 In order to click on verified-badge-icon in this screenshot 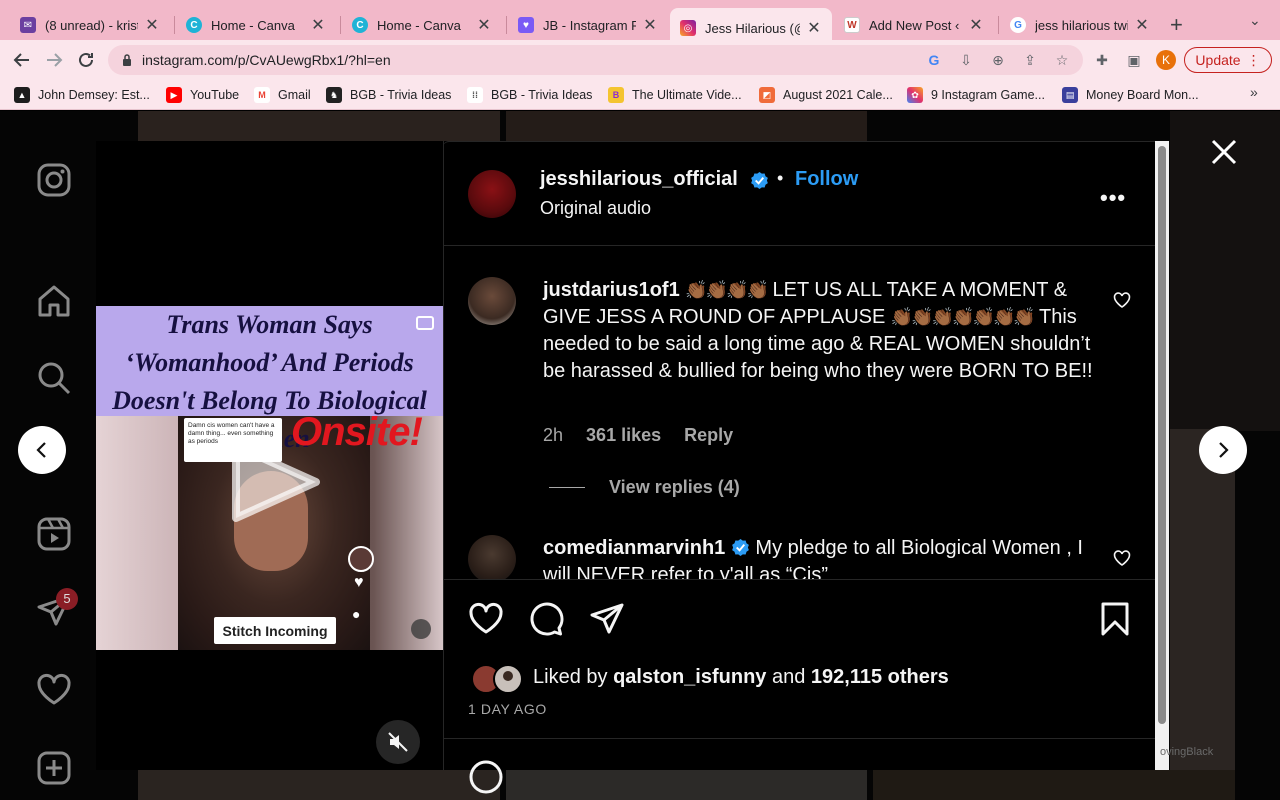, I will do `click(740, 547)`.